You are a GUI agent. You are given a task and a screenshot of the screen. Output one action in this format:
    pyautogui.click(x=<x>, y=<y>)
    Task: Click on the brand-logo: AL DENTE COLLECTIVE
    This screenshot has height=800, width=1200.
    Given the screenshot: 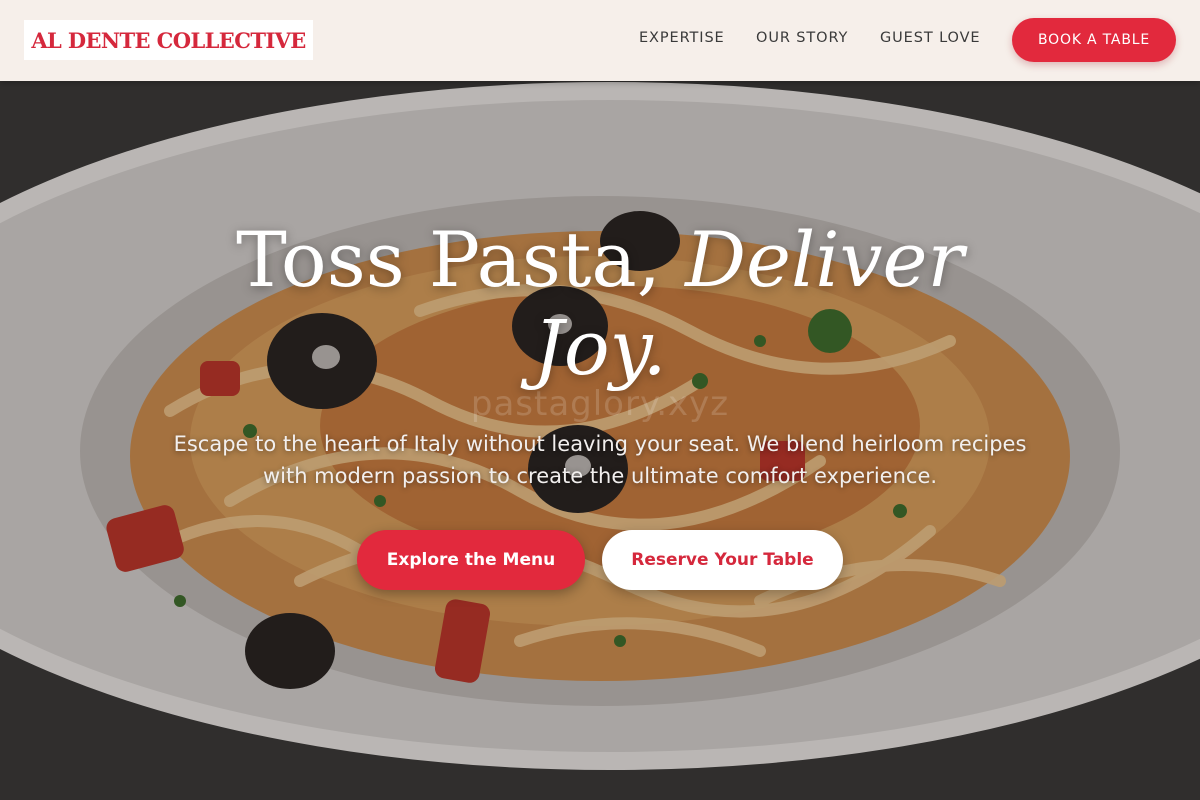 What is the action you would take?
    pyautogui.click(x=168, y=40)
    